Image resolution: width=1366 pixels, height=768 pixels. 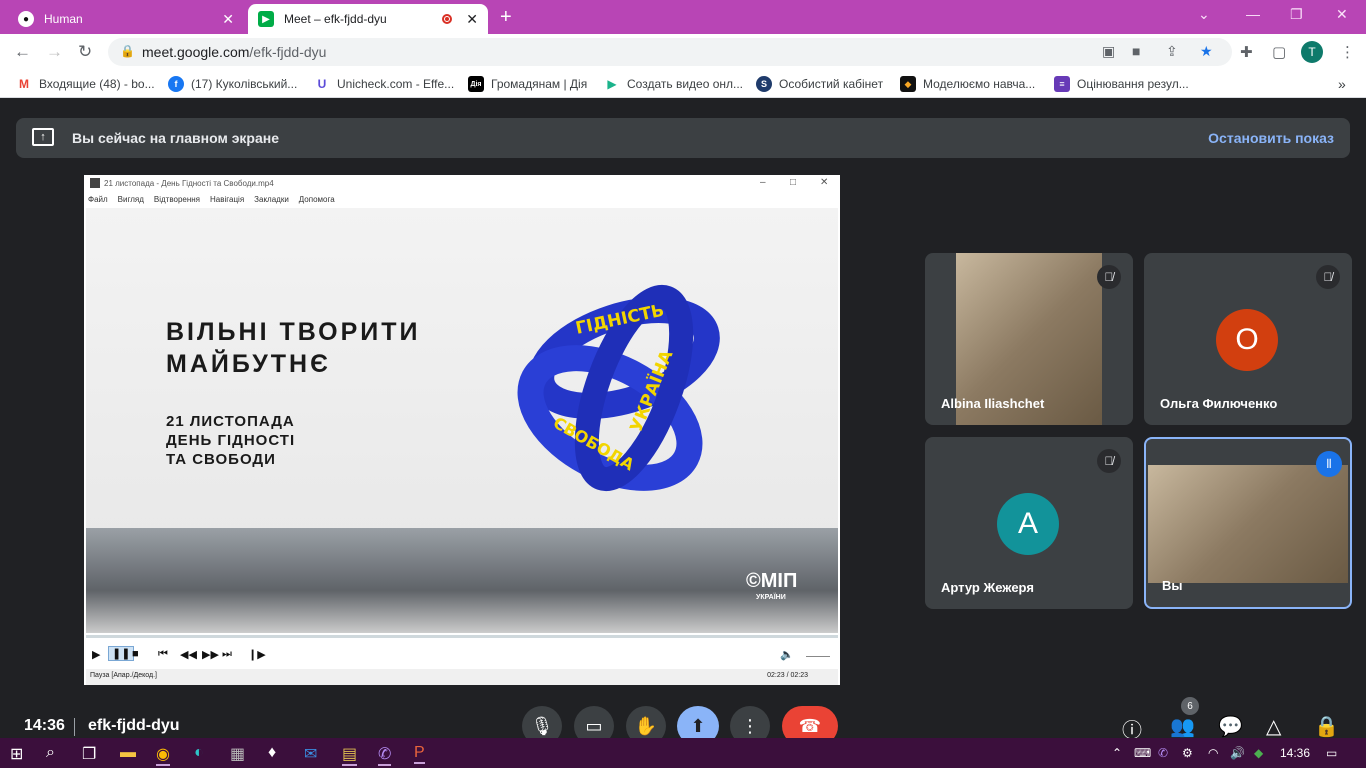 I want to click on keyboard-icon: ⌨, so click(x=1142, y=753).